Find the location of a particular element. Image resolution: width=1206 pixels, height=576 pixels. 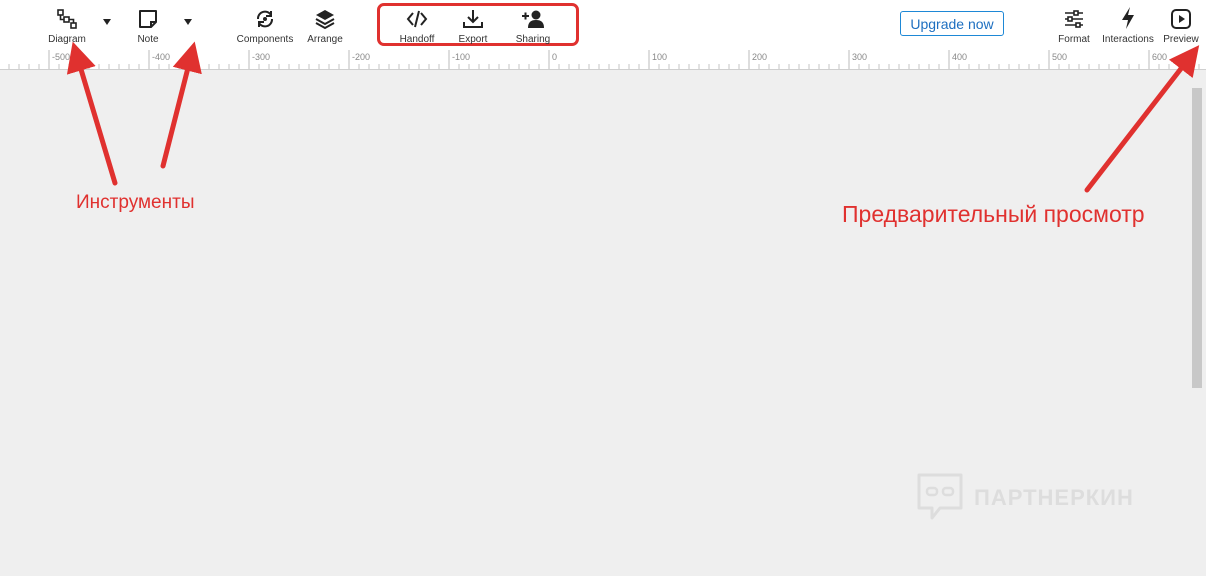

ruler-ticks: -500 -400 -300 -200 -100 0 100 200 300 400 500 600 is located at coordinates (604, 59).